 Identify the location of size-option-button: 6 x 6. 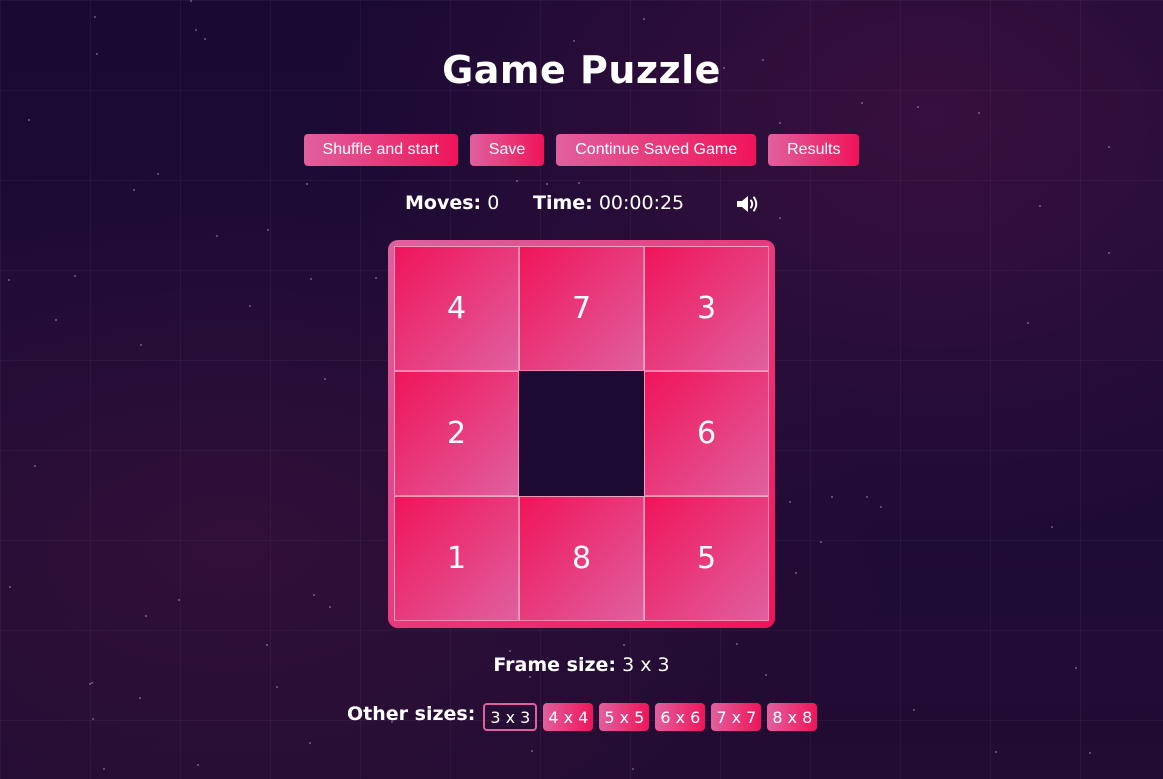
(680, 717).